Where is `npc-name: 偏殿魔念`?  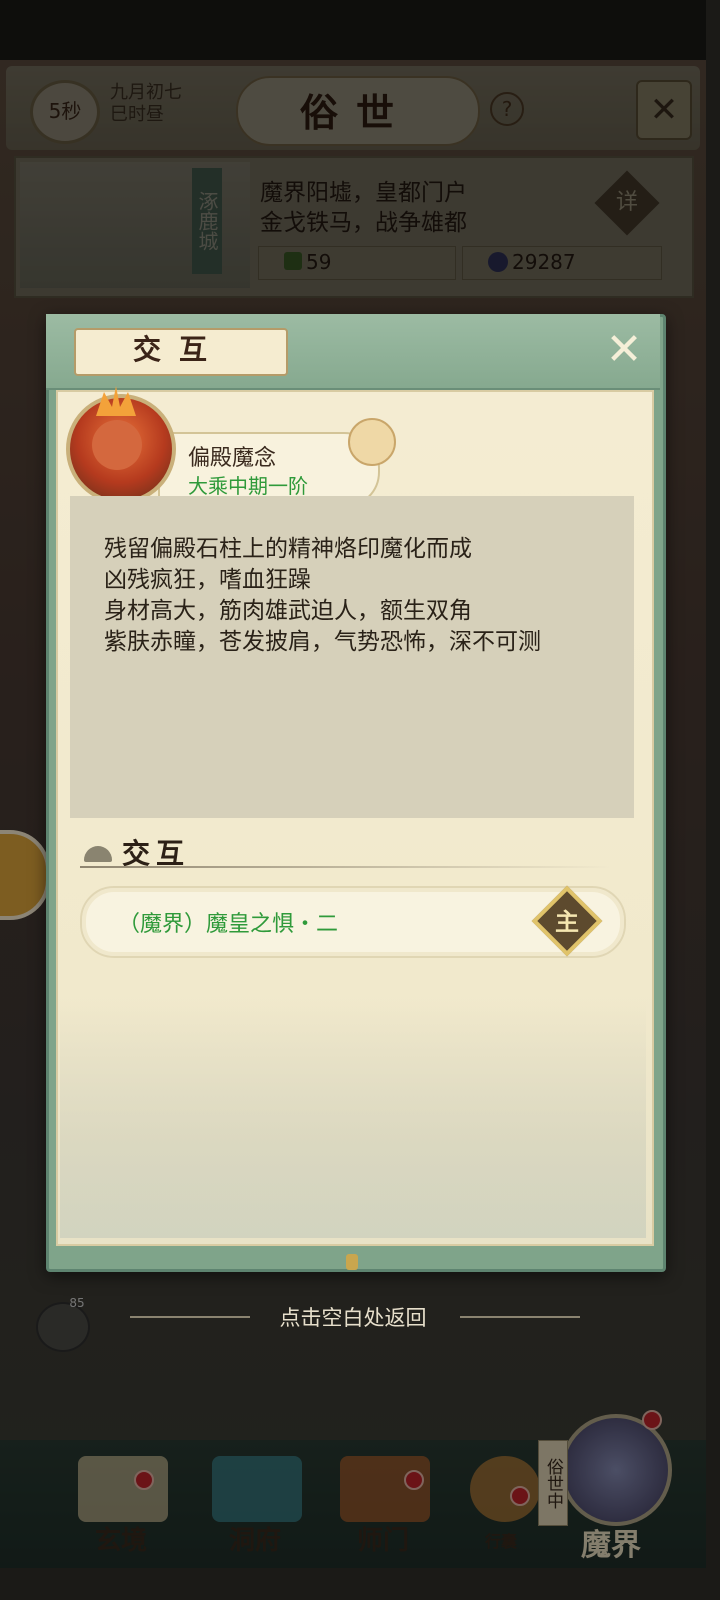
npc-name: 偏殿魔念 is located at coordinates (232, 458).